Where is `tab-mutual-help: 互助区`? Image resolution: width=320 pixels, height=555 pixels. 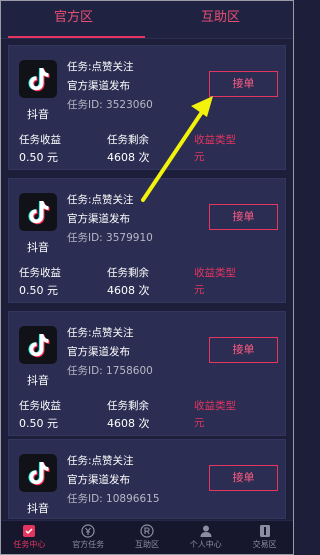
tab-mutual-help: 互助区 is located at coordinates (220, 19).